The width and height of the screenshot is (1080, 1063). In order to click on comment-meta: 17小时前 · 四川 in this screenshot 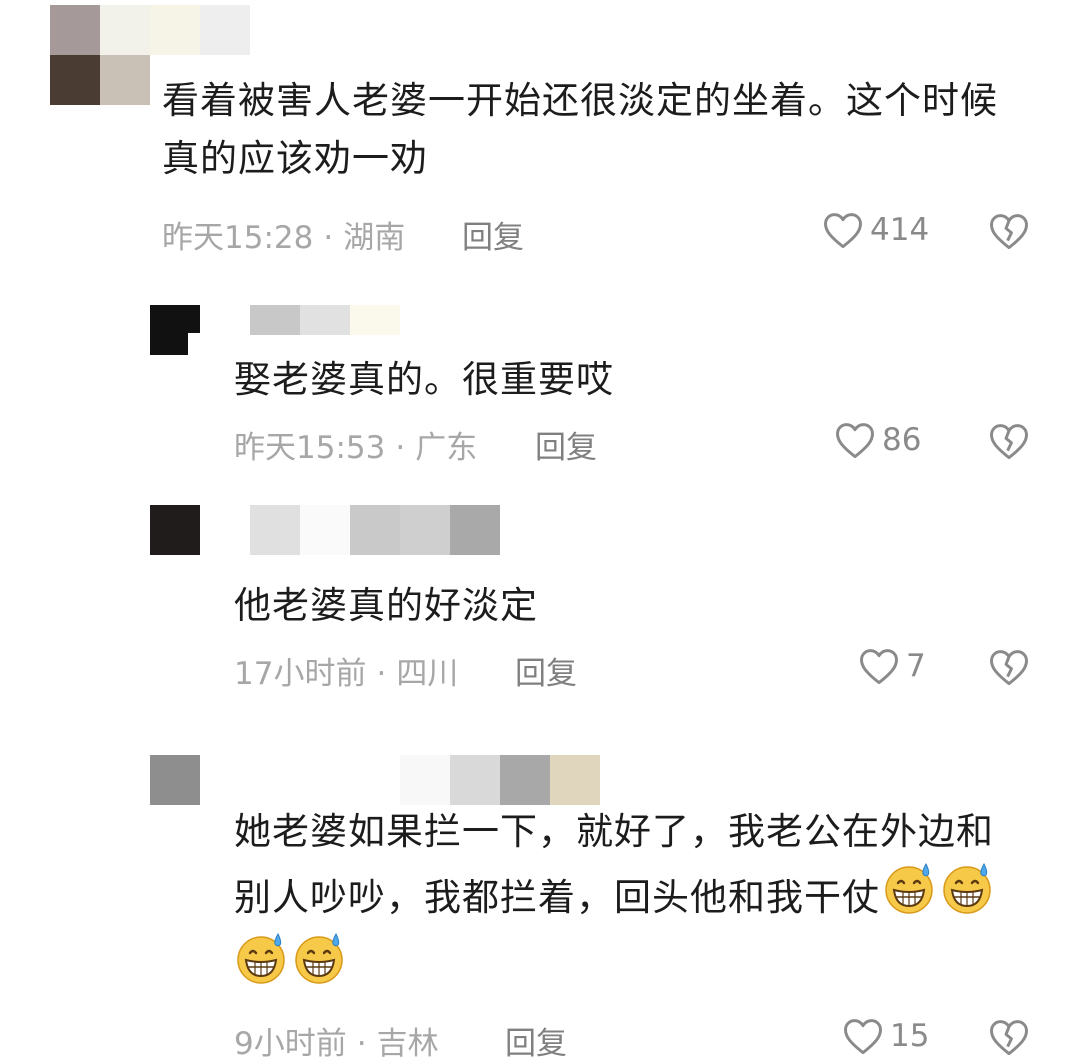, I will do `click(346, 670)`.